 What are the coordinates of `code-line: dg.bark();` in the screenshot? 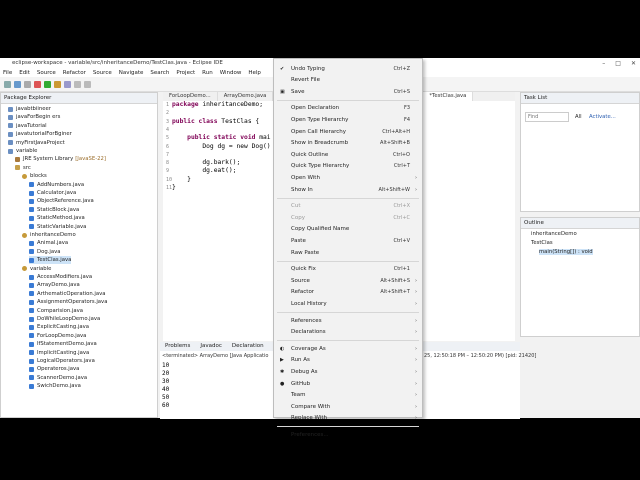 It's located at (206, 163).